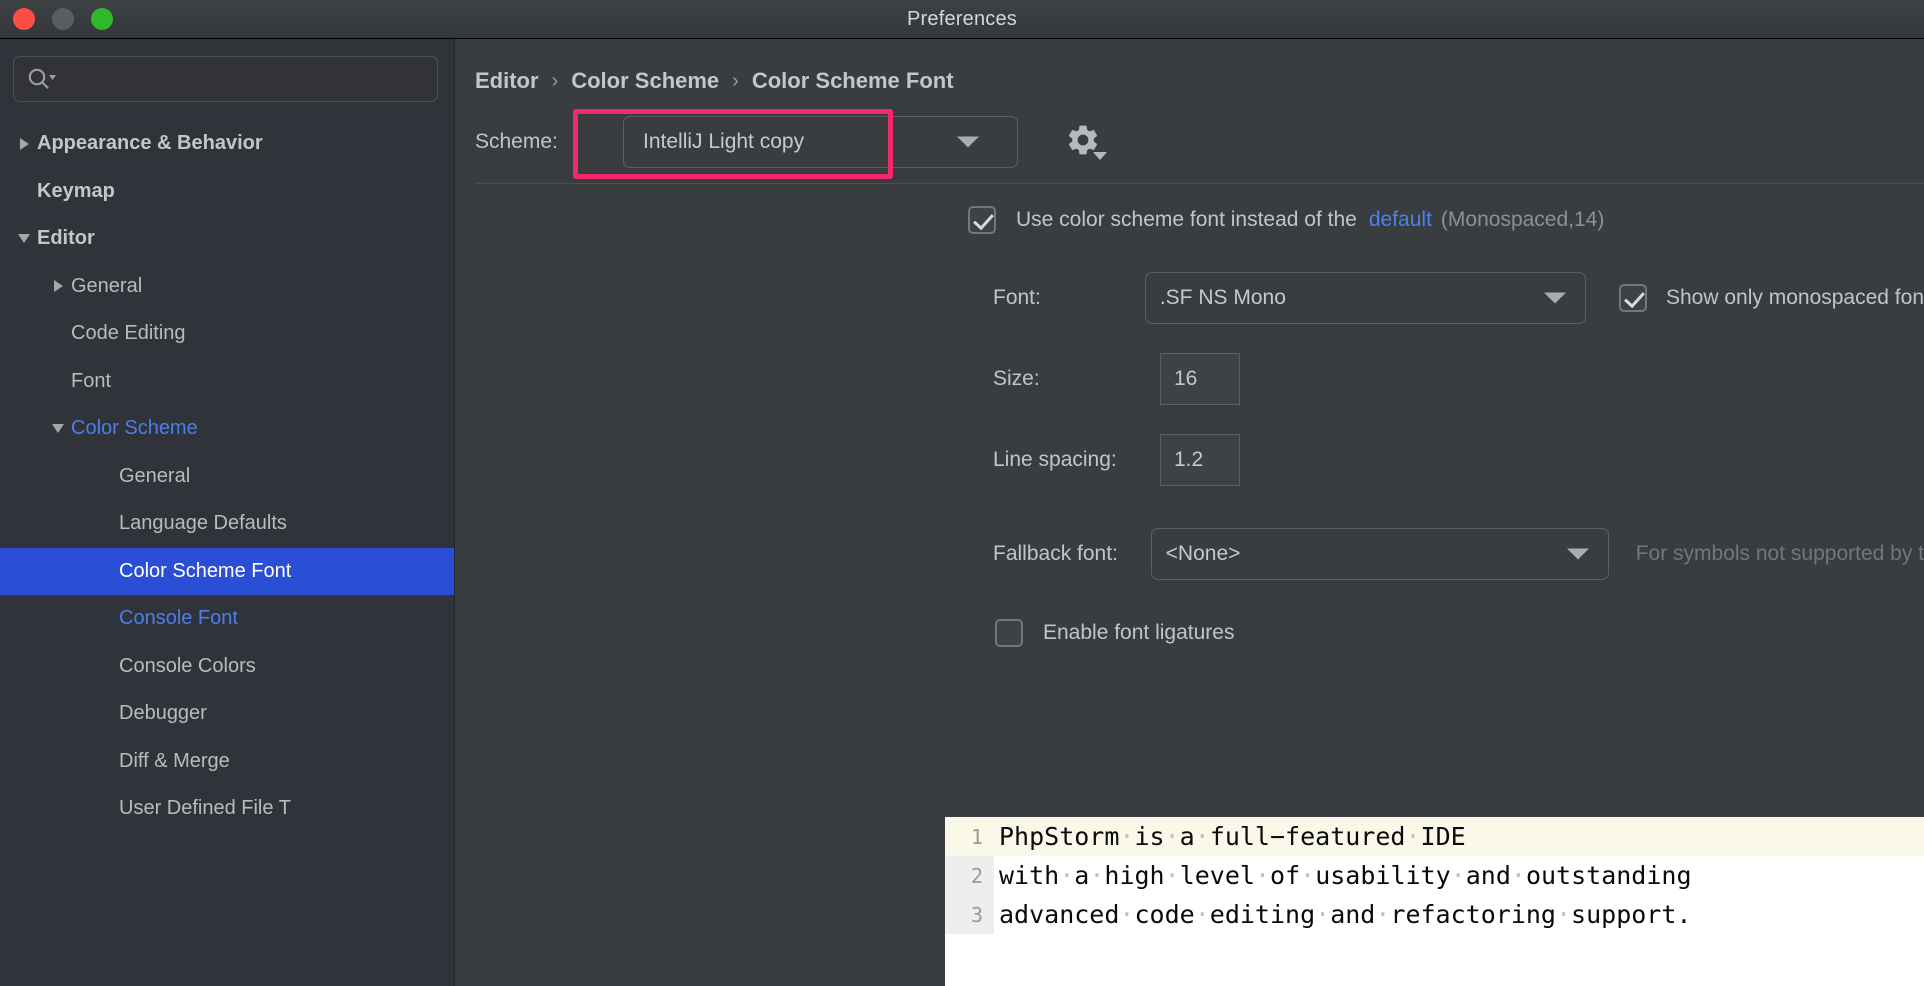  I want to click on sidebar-item-general: General, so click(227, 287).